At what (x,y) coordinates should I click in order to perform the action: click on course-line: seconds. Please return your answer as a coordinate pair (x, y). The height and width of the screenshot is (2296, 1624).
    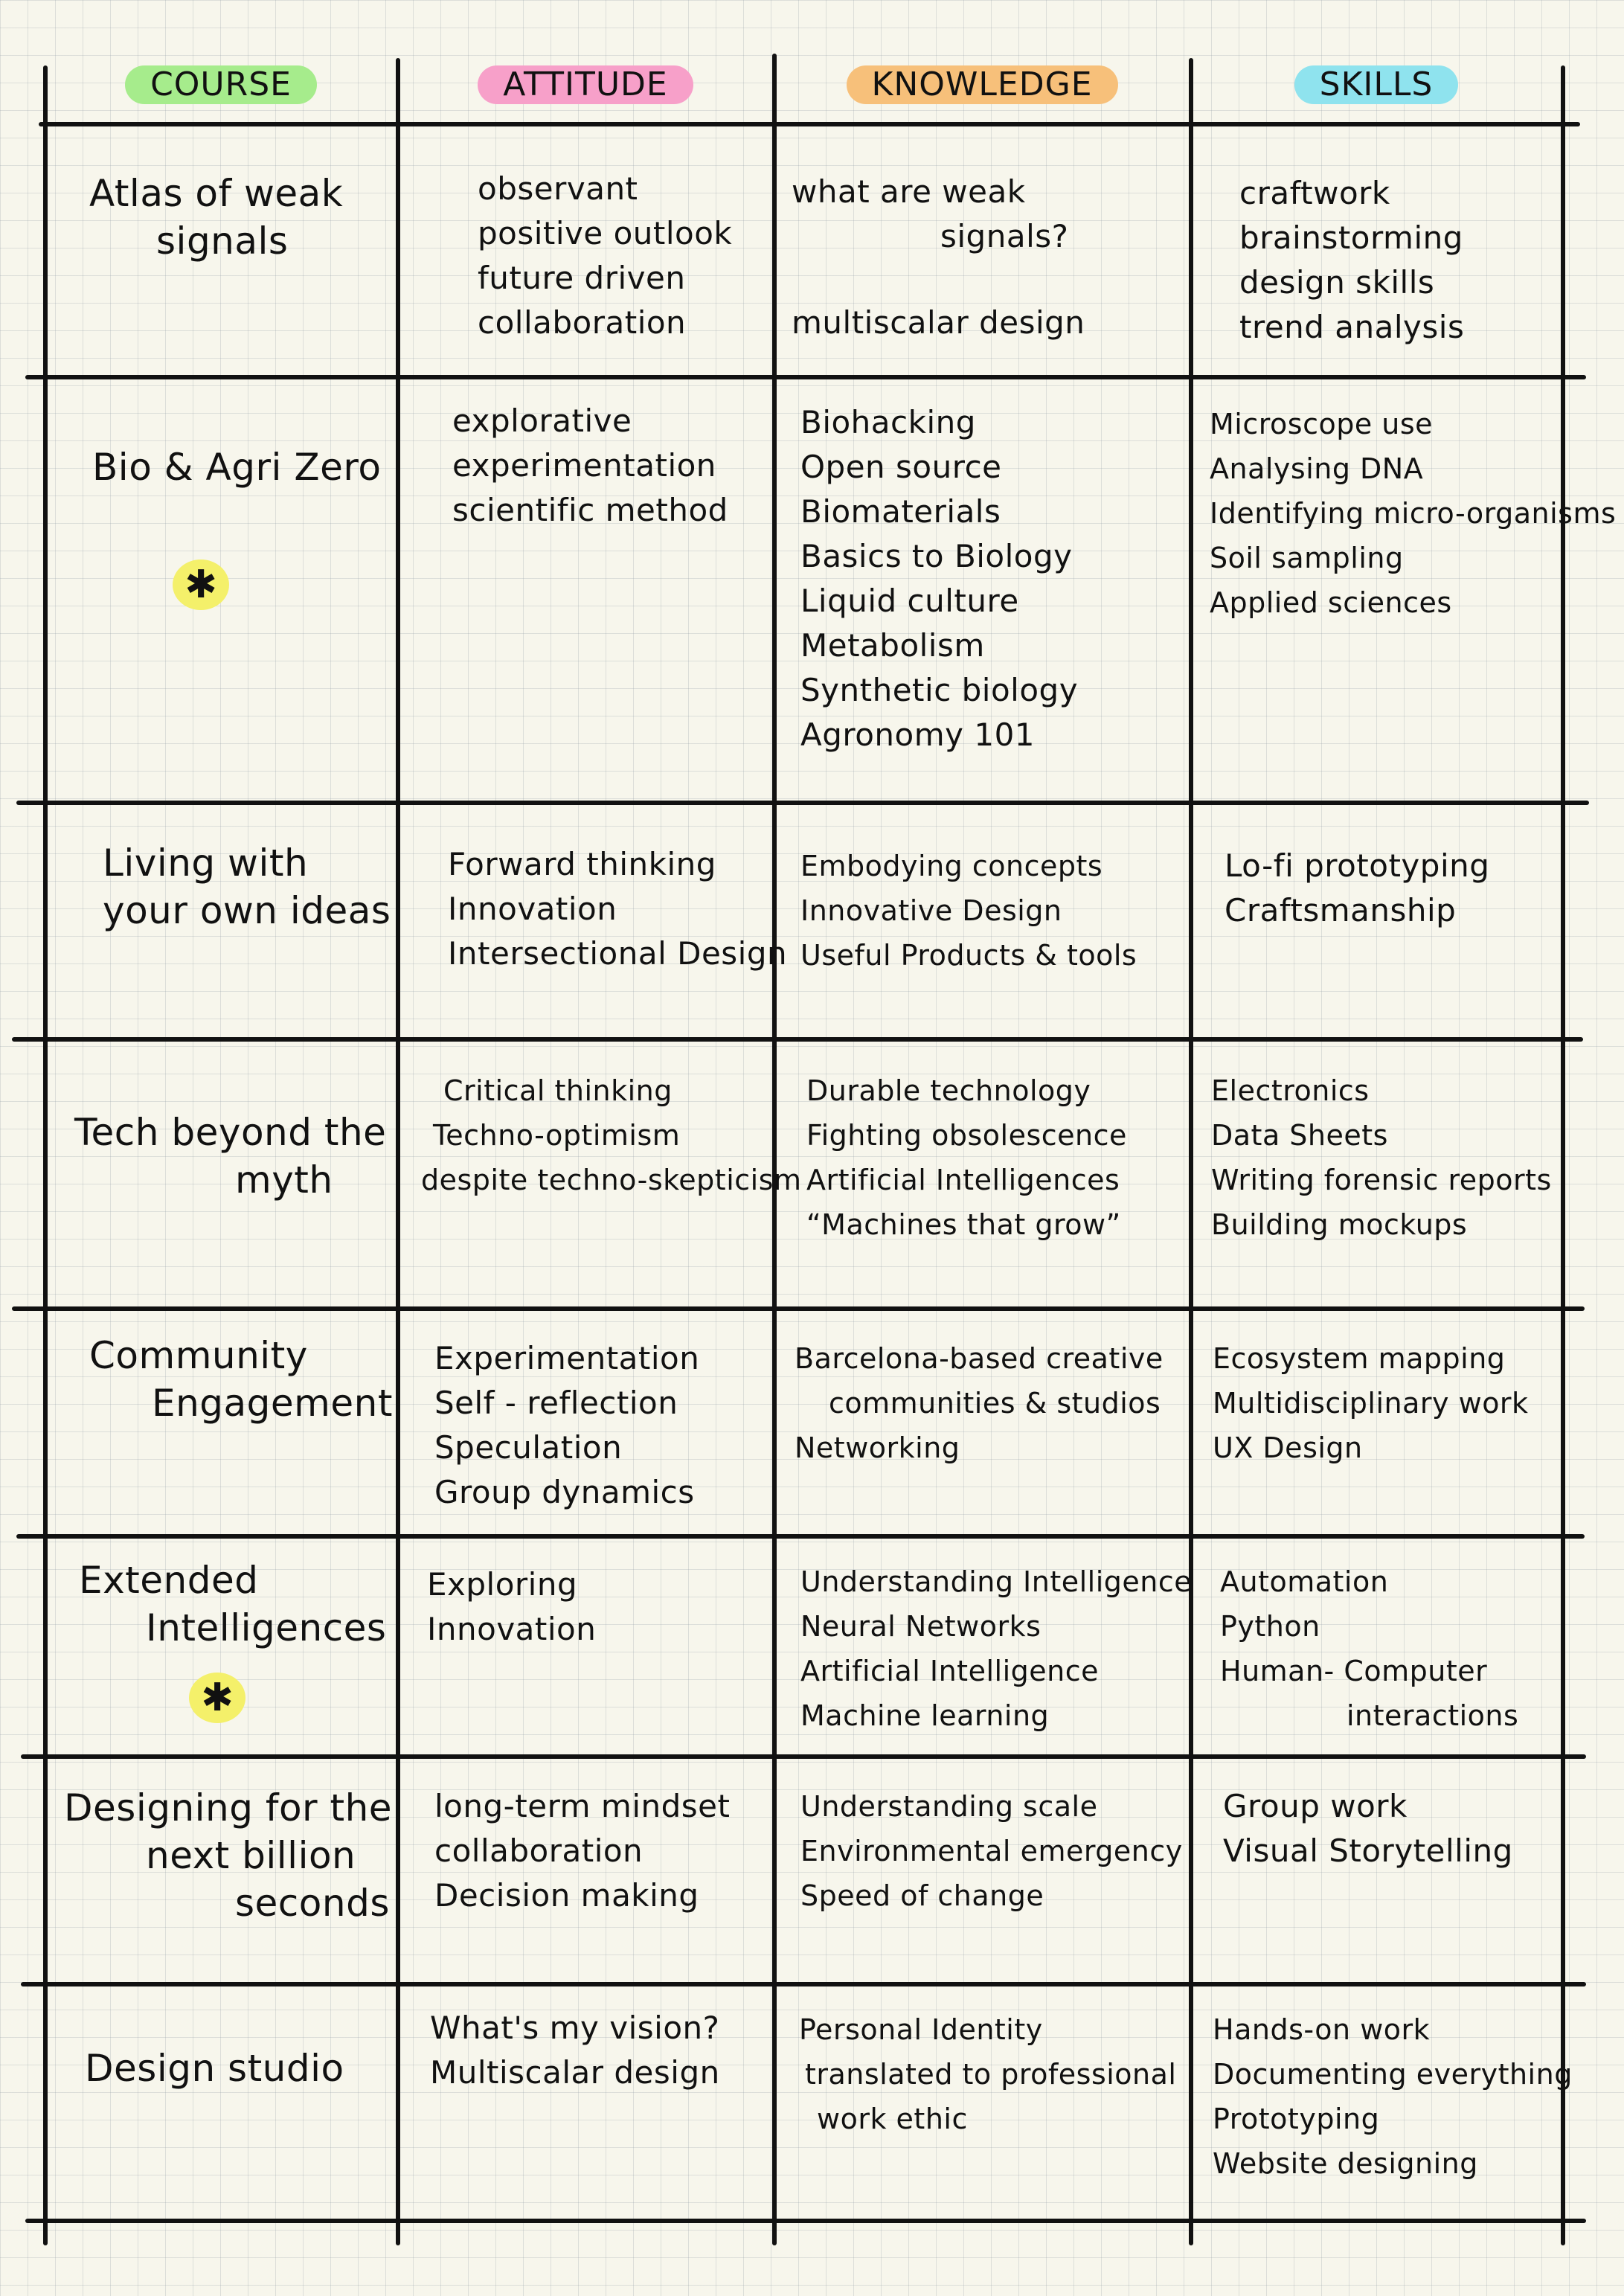
    Looking at the image, I should click on (312, 1903).